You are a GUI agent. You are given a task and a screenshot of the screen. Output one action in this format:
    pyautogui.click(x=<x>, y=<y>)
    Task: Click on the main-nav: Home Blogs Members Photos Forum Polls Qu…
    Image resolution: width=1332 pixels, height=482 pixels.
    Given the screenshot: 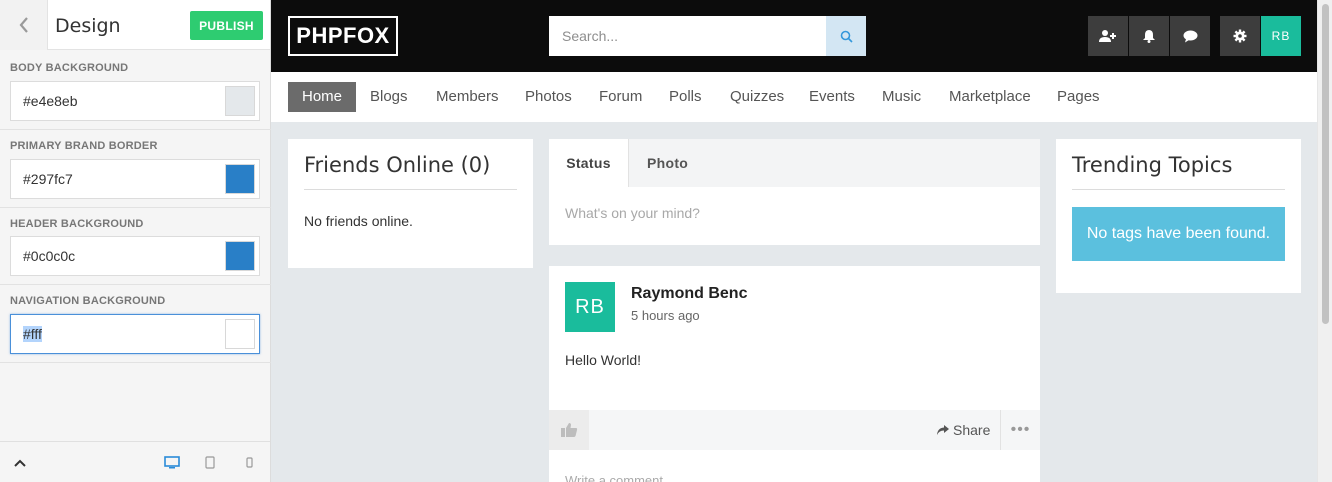 What is the action you would take?
    pyautogui.click(x=794, y=97)
    